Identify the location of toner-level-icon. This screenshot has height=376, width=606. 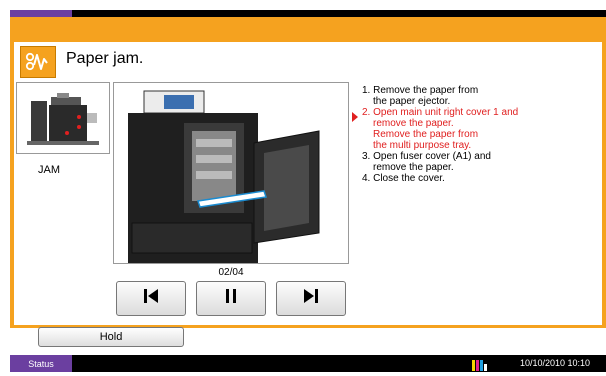
(480, 364).